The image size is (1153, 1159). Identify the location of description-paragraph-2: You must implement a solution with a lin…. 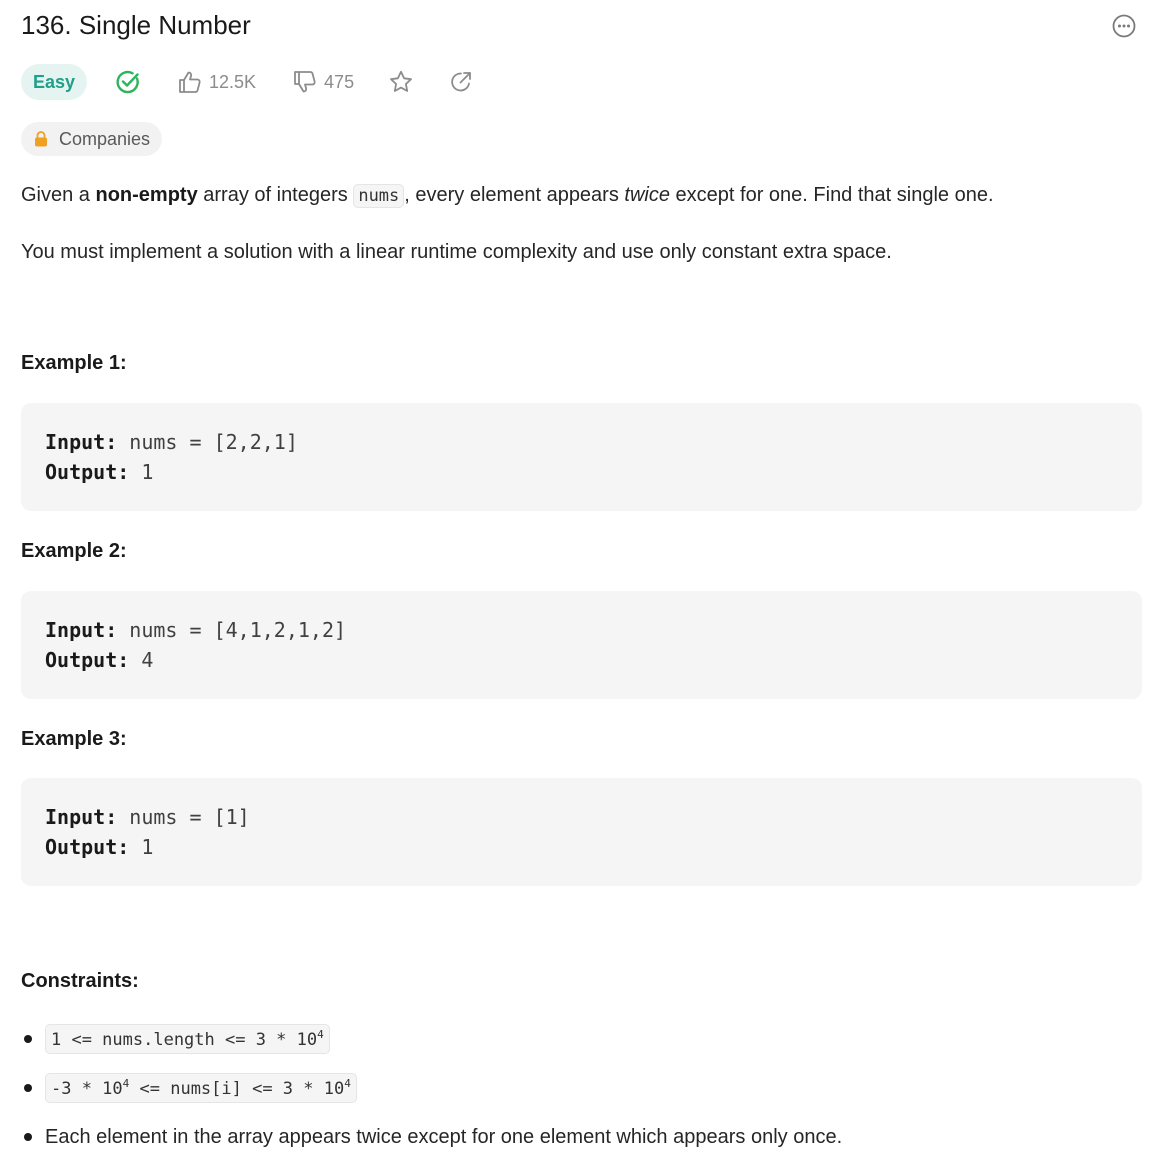
(456, 252).